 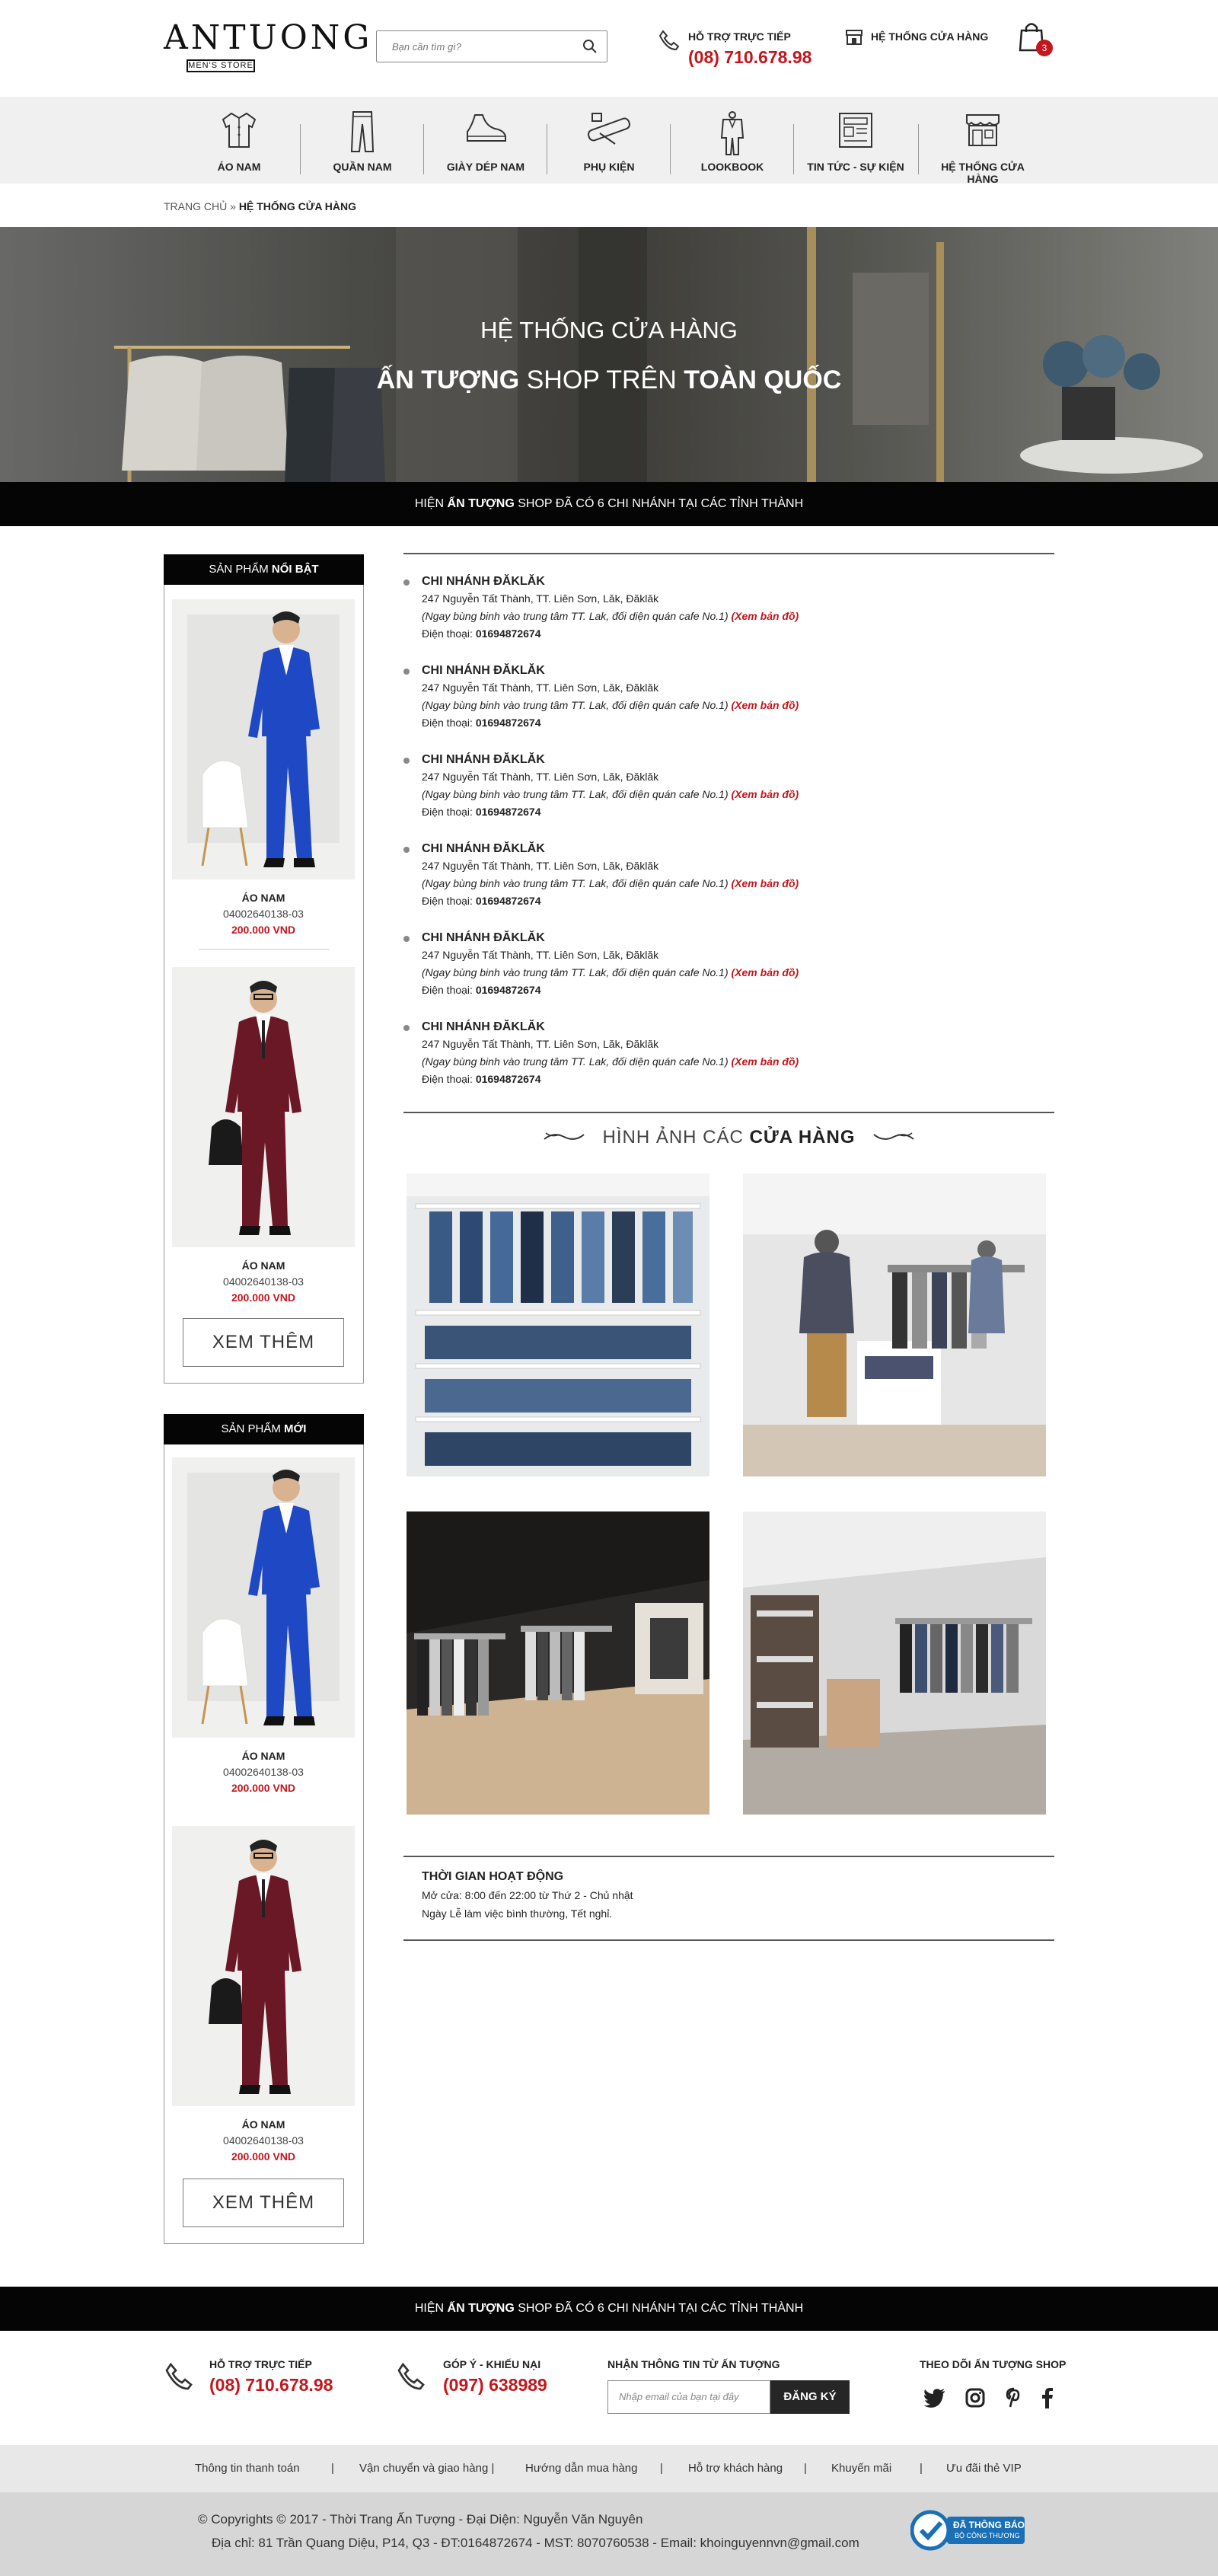 What do you see at coordinates (810, 2397) in the screenshot?
I see `newsletter-subscribe-button: ĐĂNG KÝ` at bounding box center [810, 2397].